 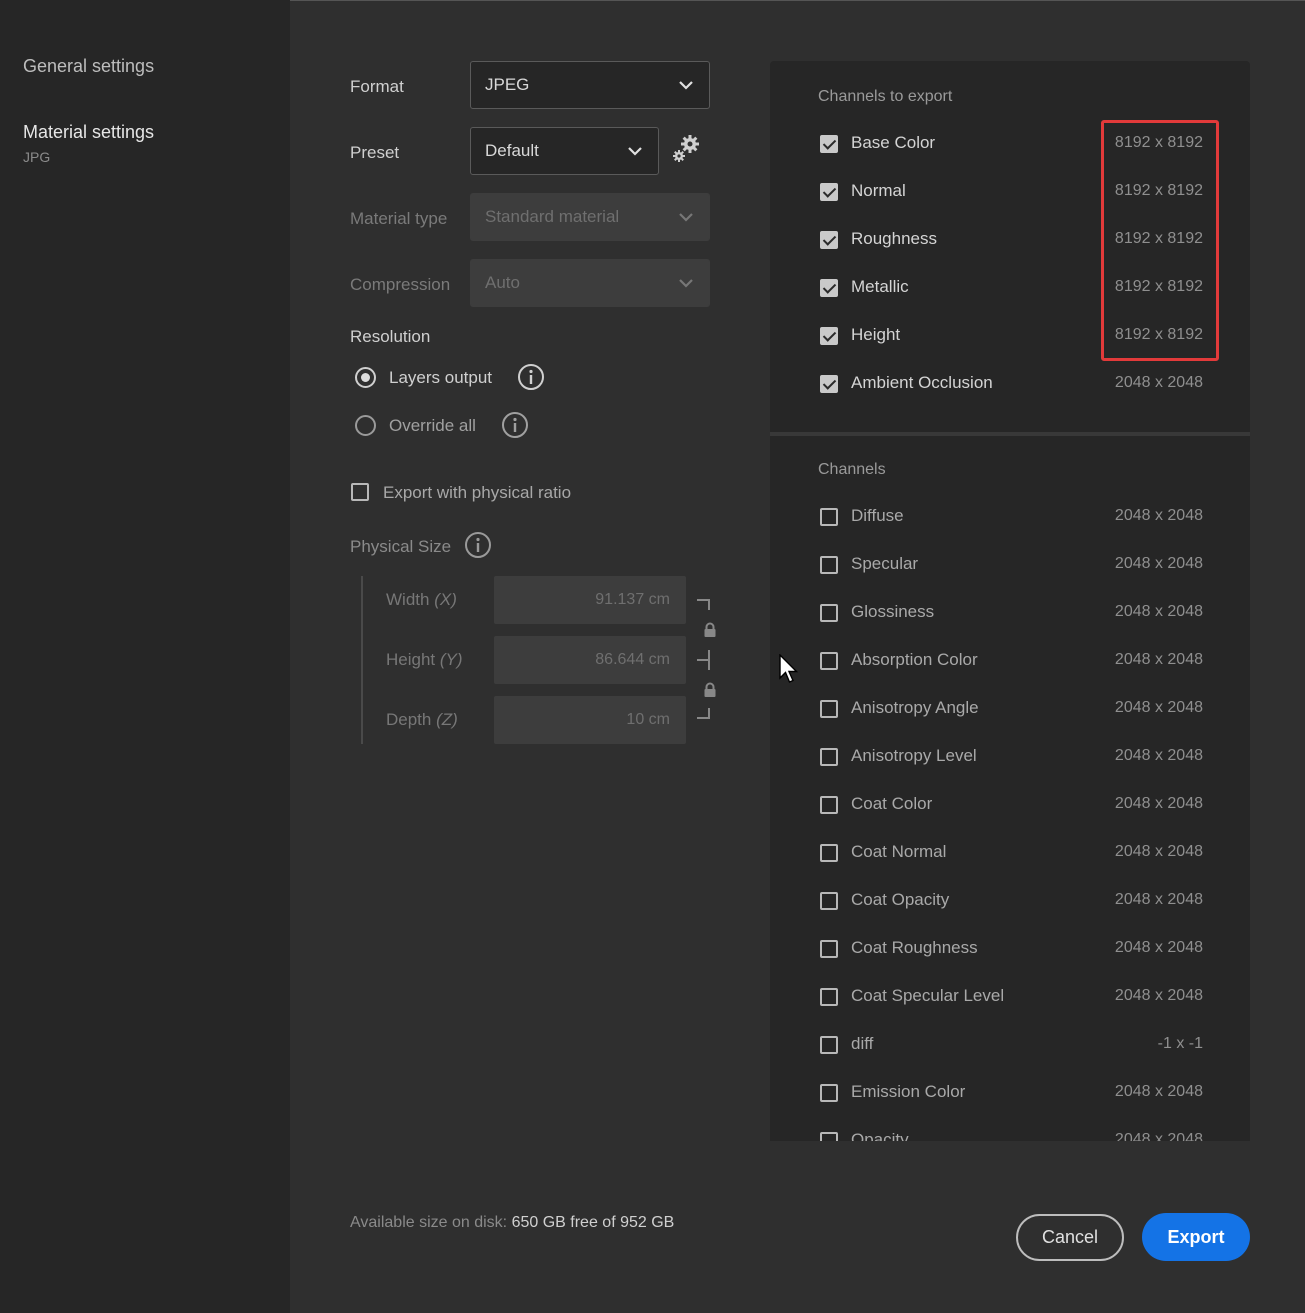 What do you see at coordinates (375, 152) in the screenshot?
I see `preset-label: Preset` at bounding box center [375, 152].